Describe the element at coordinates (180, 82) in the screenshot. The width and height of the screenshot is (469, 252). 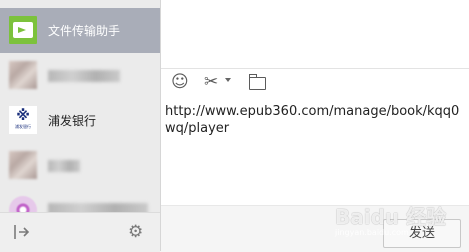
I see `emoji-icon: ☺` at that location.